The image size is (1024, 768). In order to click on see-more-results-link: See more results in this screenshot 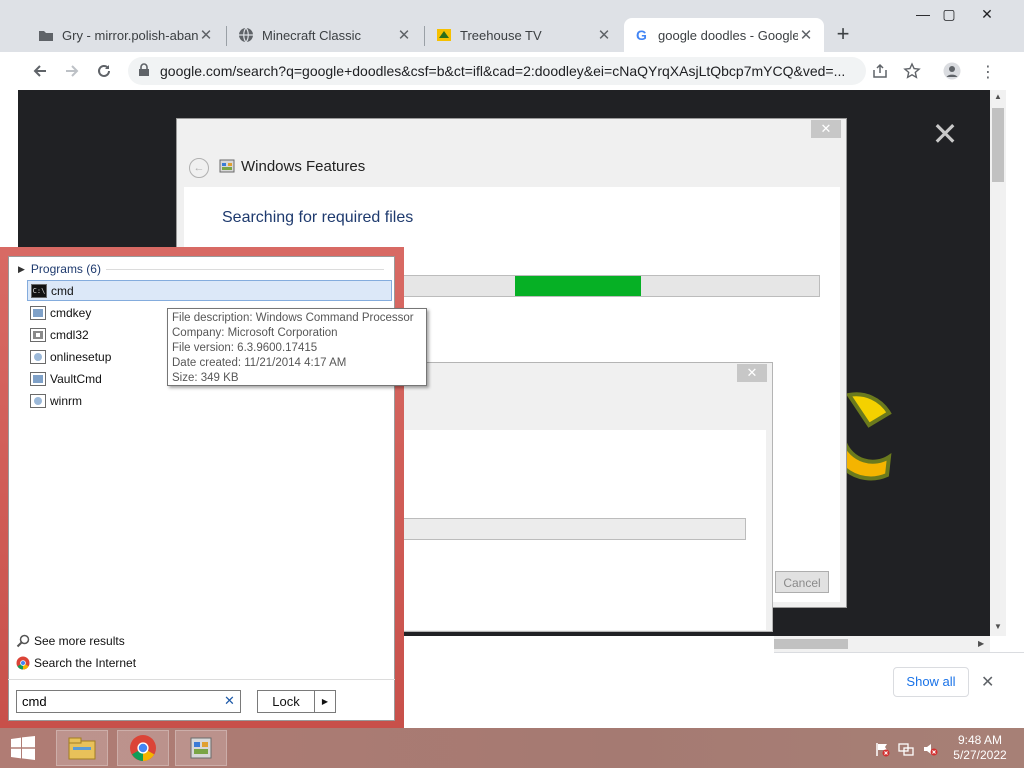, I will do `click(70, 641)`.